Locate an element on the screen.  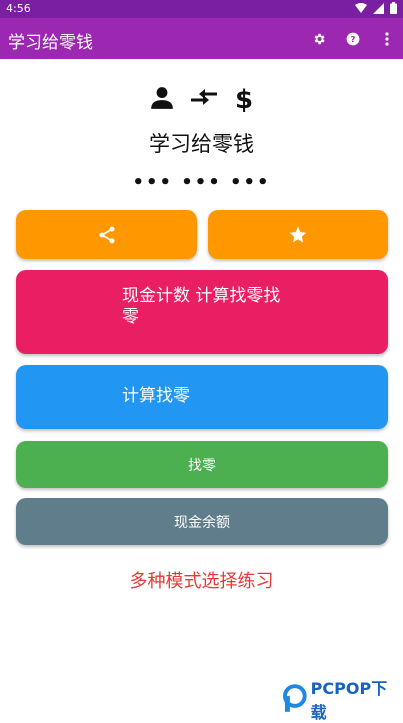
app-bar: 学习给零钱 ? is located at coordinates (201, 38).